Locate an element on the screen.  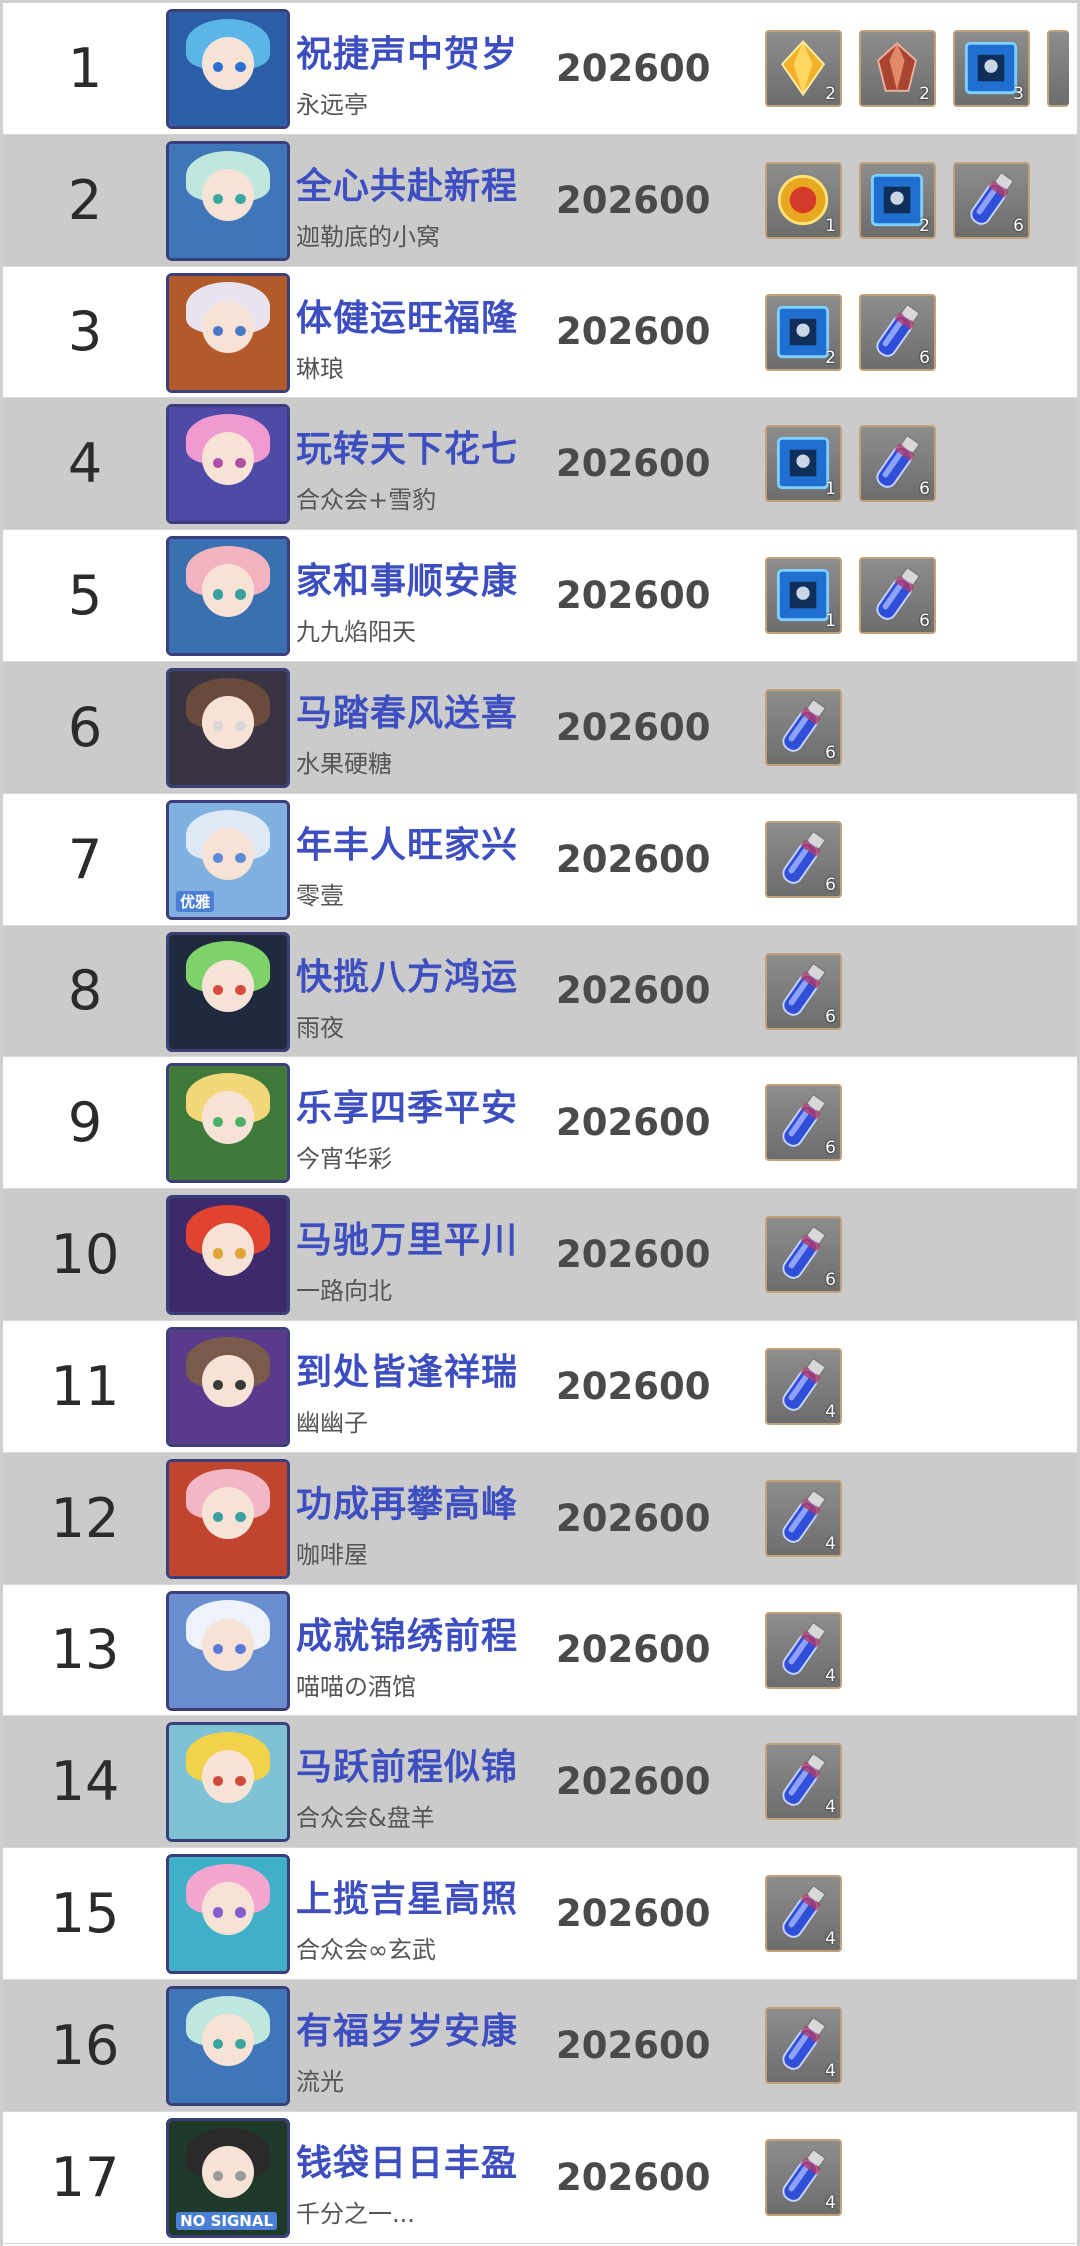
player-title: 快揽八方鸿运 is located at coordinates (407, 974).